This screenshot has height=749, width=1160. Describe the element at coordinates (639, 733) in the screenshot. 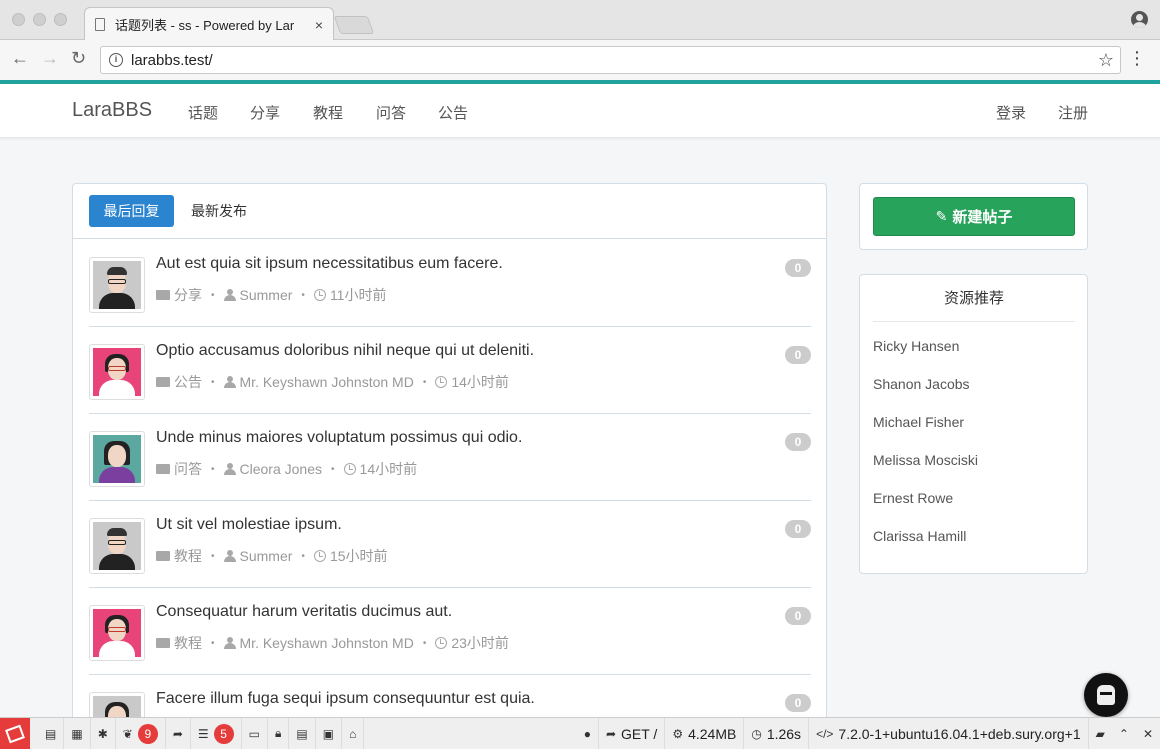

I see `request-method: GET /` at that location.